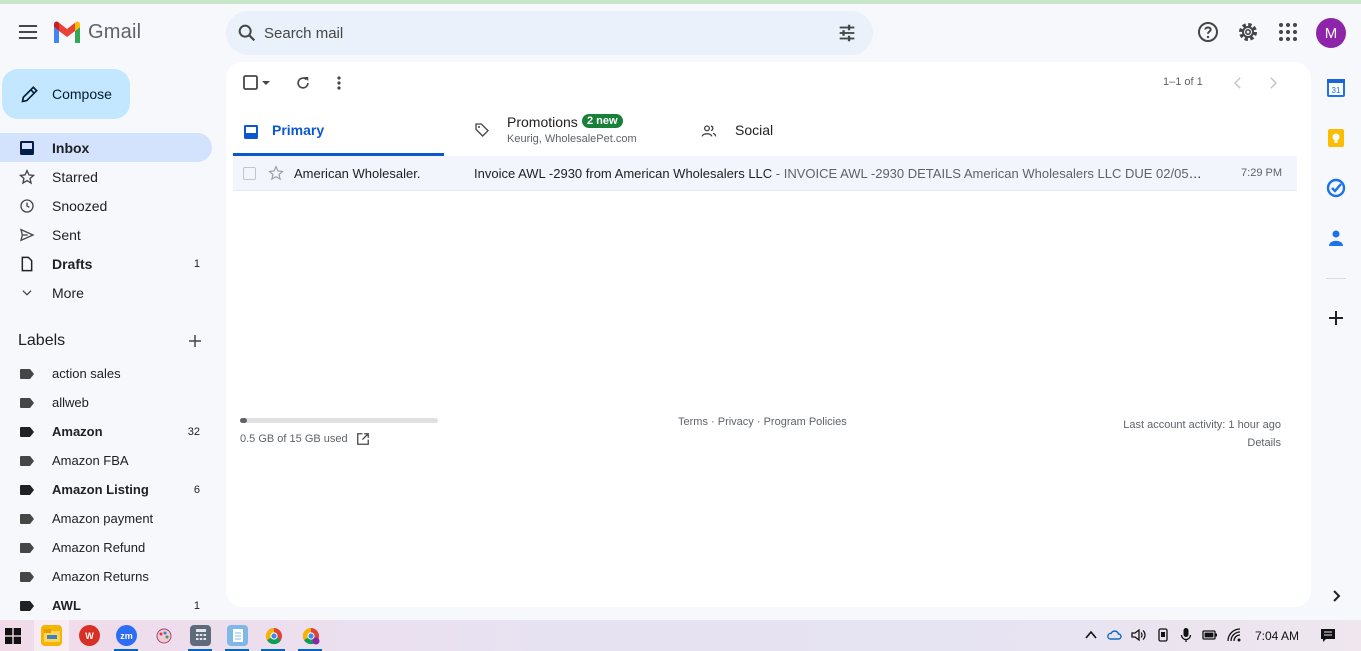 This screenshot has width=1361, height=651. I want to click on tab-primary: Primary, so click(338, 132).